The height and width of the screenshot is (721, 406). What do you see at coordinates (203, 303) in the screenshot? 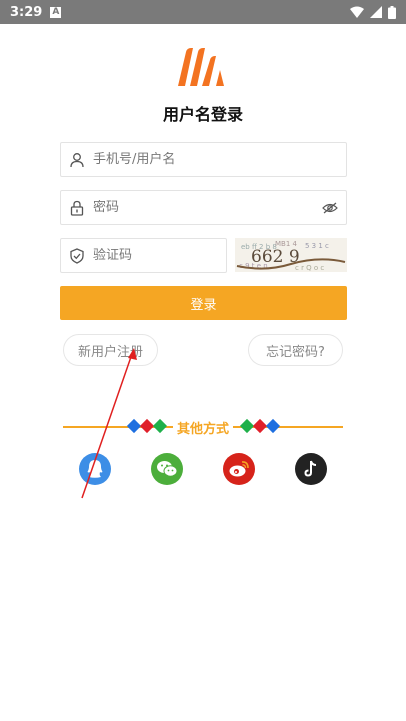
I see `login-button: 登录` at bounding box center [203, 303].